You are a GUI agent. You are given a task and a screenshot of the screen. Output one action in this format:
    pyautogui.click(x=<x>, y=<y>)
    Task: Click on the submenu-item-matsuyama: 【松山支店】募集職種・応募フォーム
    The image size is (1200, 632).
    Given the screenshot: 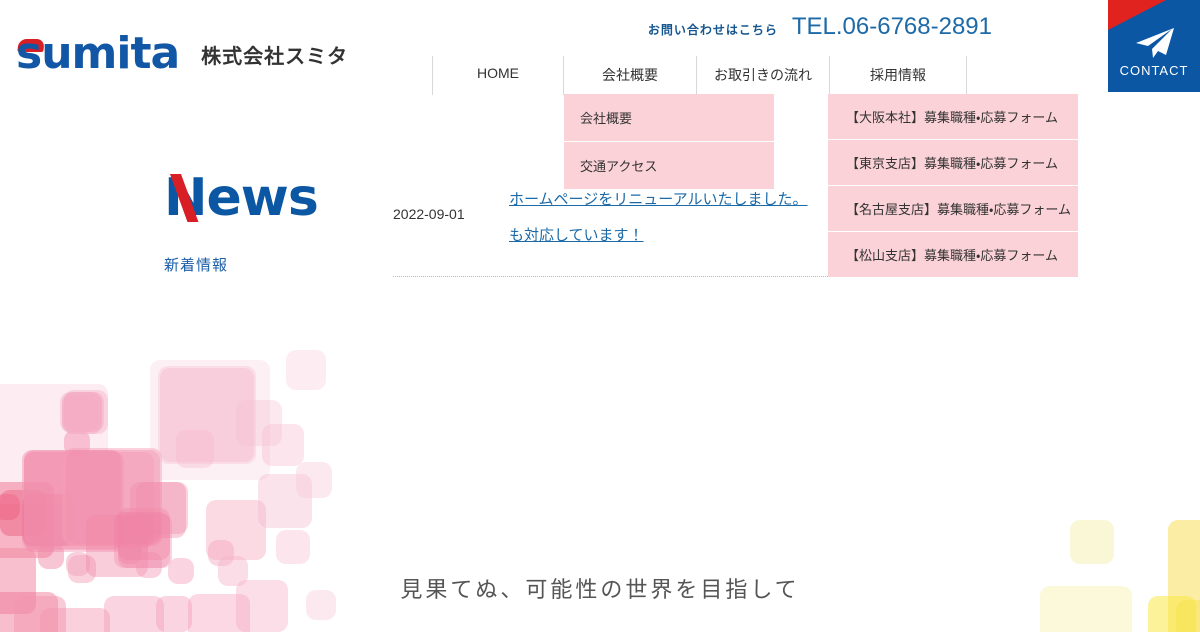 What is the action you would take?
    pyautogui.click(x=953, y=255)
    